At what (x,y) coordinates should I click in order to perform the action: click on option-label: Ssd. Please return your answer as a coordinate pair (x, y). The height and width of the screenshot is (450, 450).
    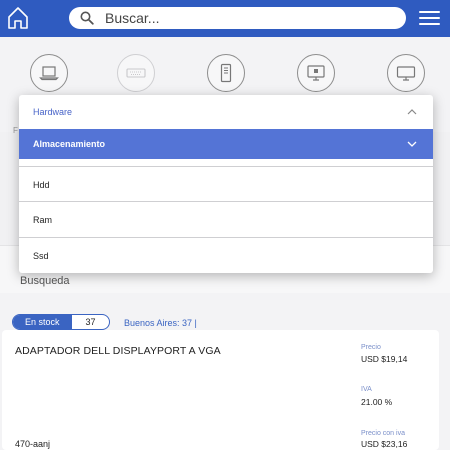
    Looking at the image, I should click on (41, 256).